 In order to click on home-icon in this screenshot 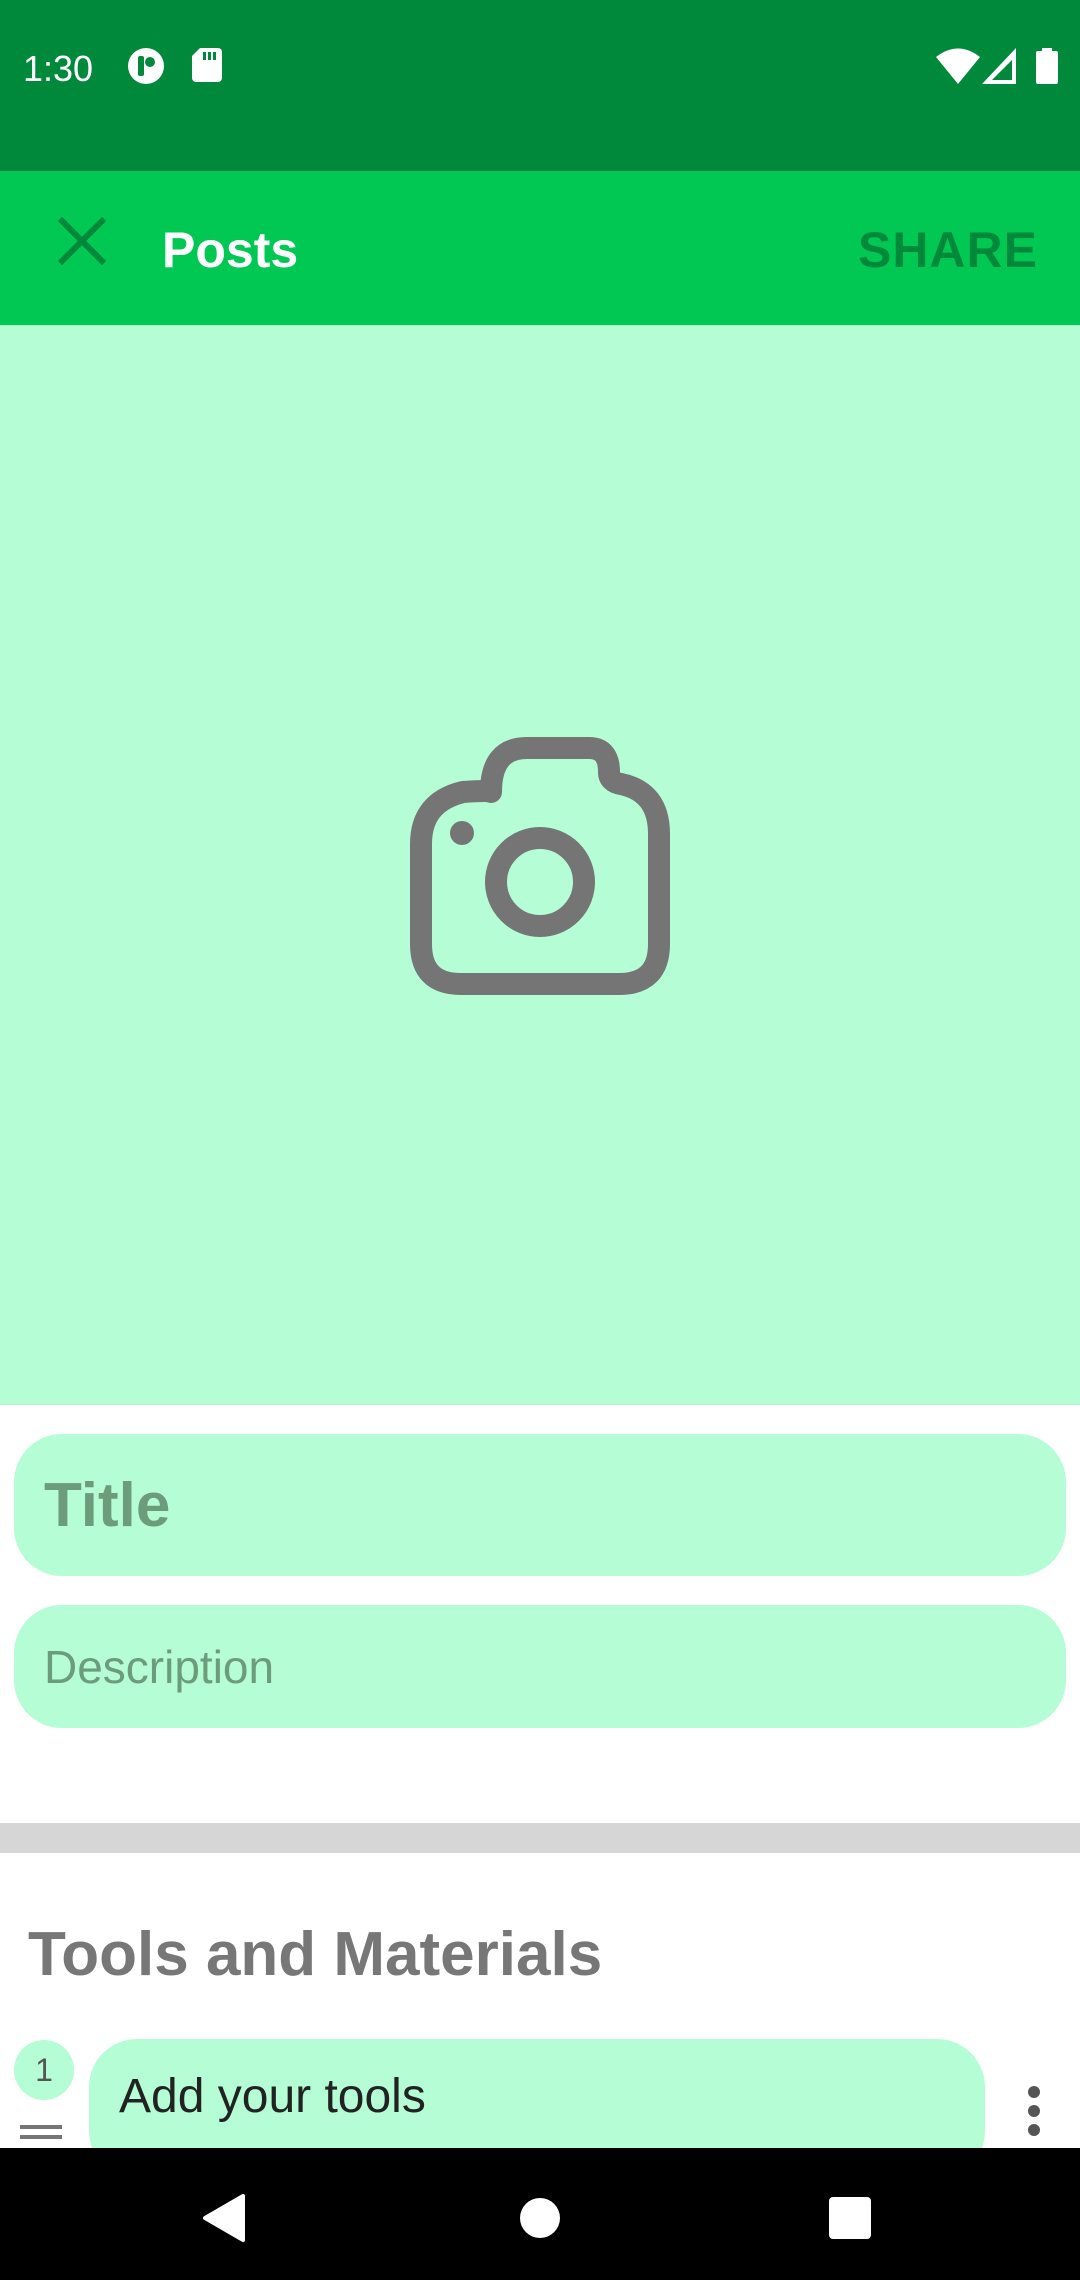, I will do `click(540, 2218)`.